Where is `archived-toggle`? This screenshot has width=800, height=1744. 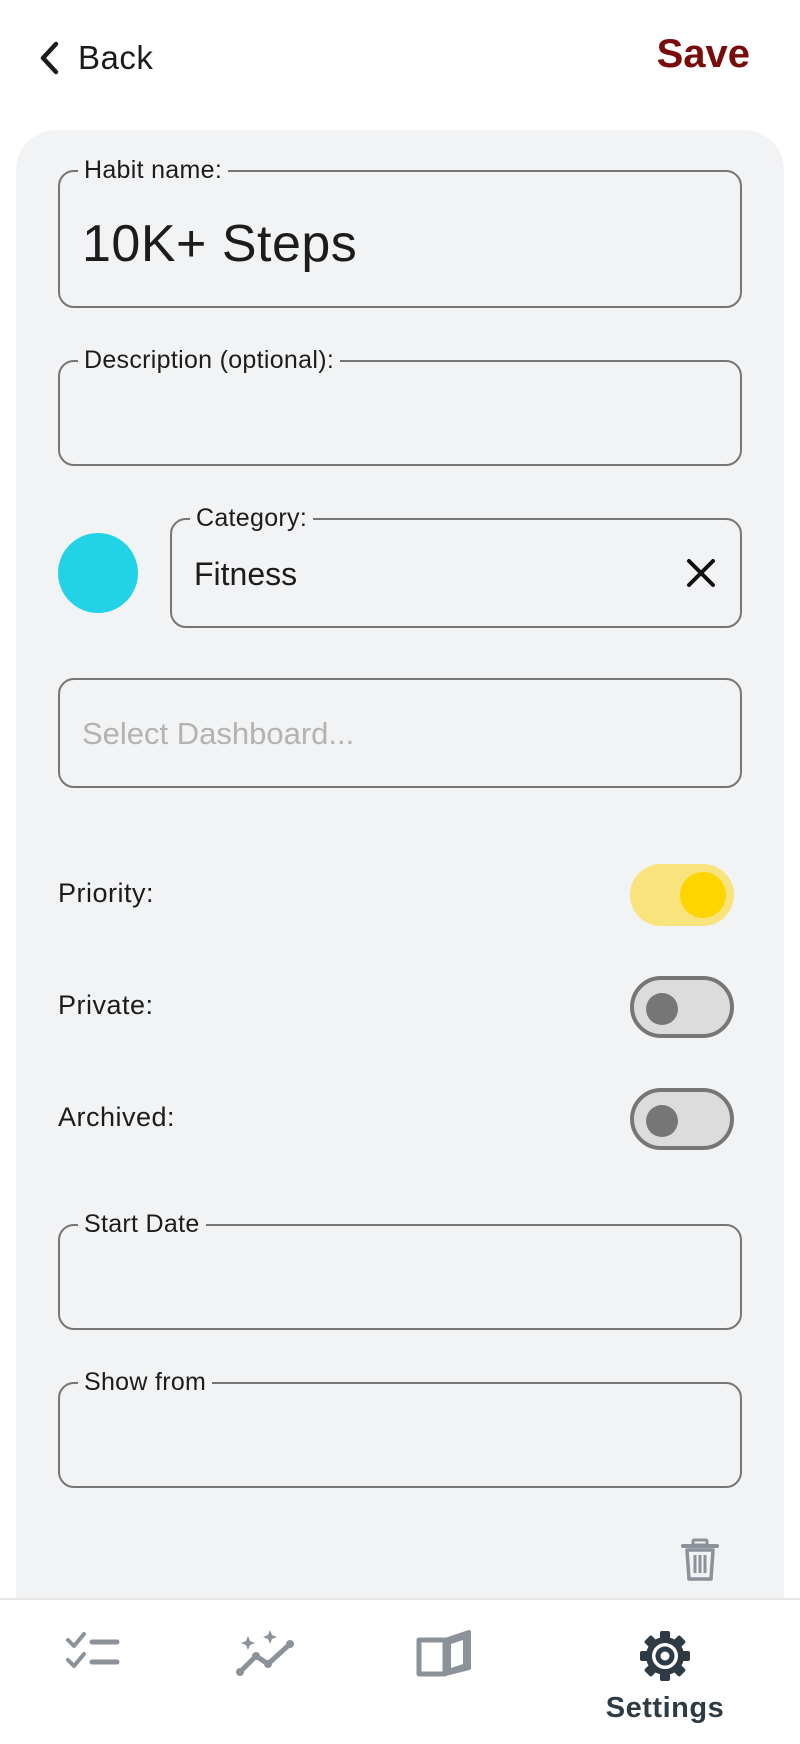 archived-toggle is located at coordinates (682, 1119).